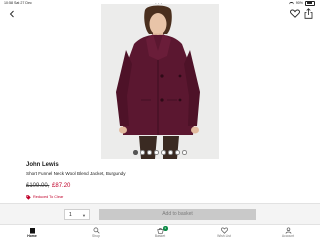 This screenshot has width=320, height=241. I want to click on tab-shop: Shop, so click(96, 233).